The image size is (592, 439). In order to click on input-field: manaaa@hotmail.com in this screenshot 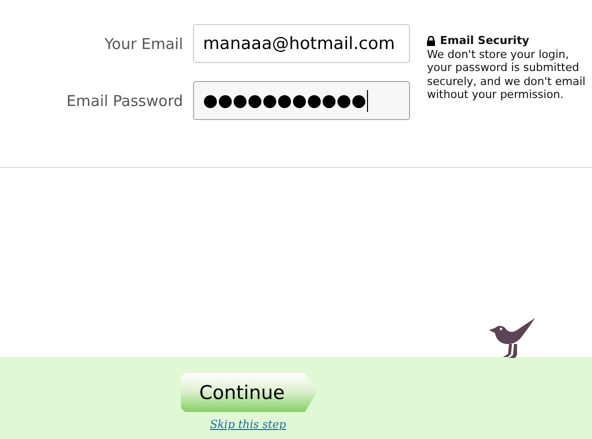, I will do `click(301, 43)`.